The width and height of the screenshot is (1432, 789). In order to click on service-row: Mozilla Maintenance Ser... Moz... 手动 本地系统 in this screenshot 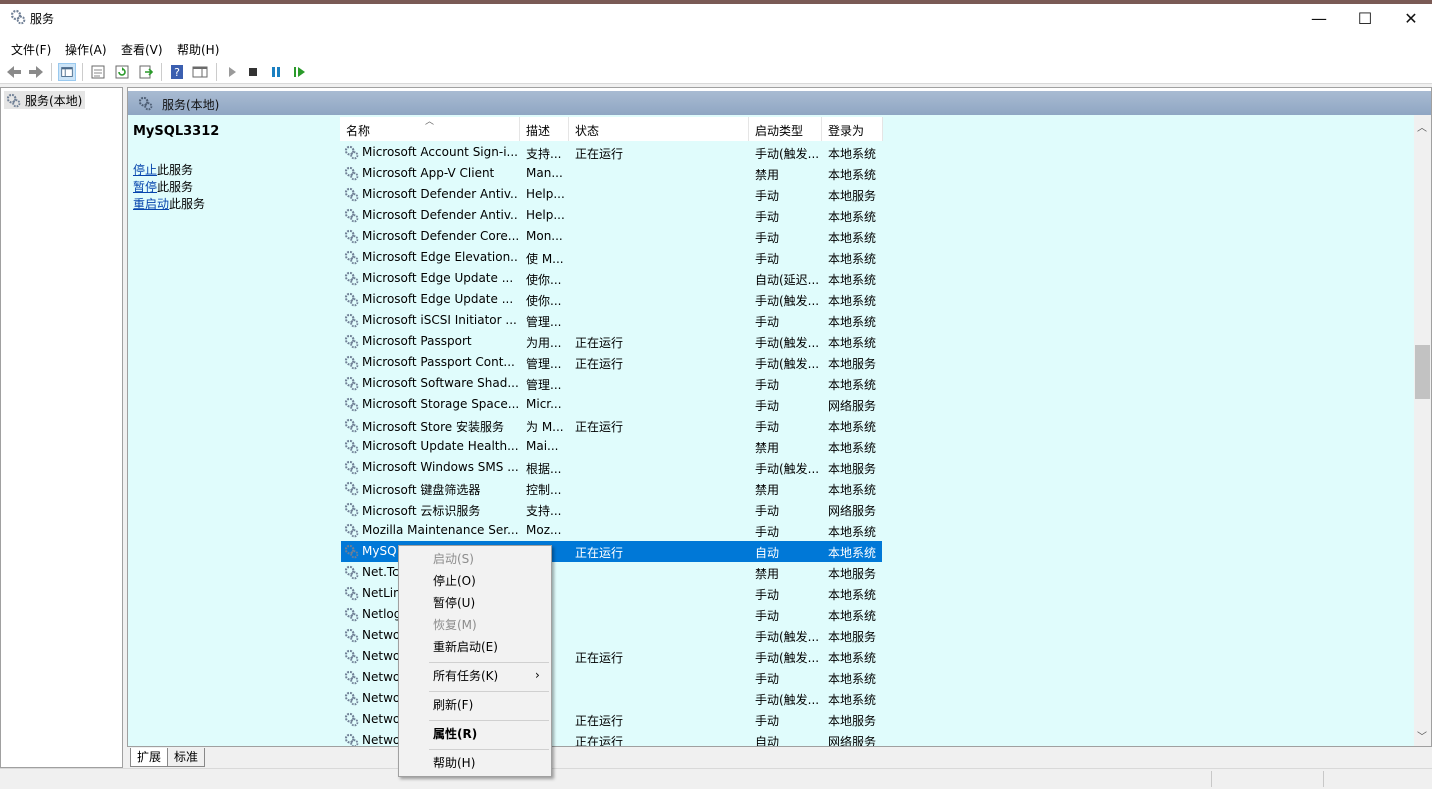, I will do `click(611, 530)`.